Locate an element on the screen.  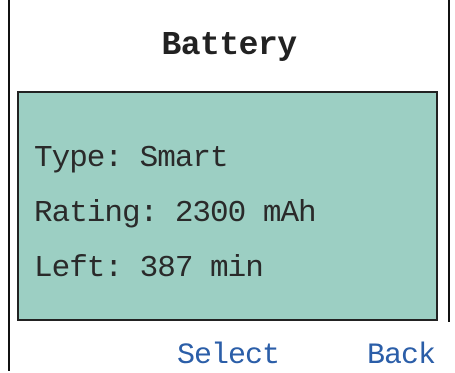
screen-frame-right is located at coordinates (449, 161).